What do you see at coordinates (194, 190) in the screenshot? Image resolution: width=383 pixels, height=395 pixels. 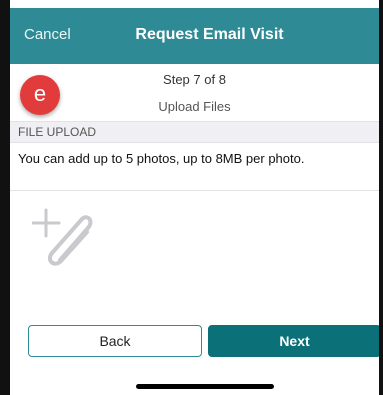 I see `divider` at bounding box center [194, 190].